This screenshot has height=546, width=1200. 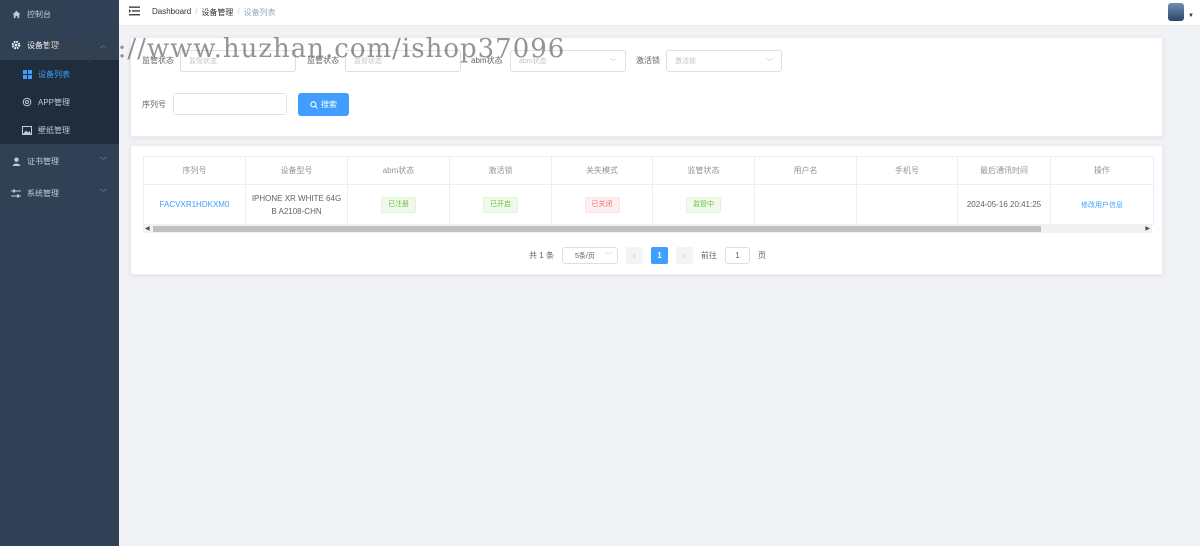 I want to click on sidebar-item-device-list: 设备列表, so click(x=59, y=74).